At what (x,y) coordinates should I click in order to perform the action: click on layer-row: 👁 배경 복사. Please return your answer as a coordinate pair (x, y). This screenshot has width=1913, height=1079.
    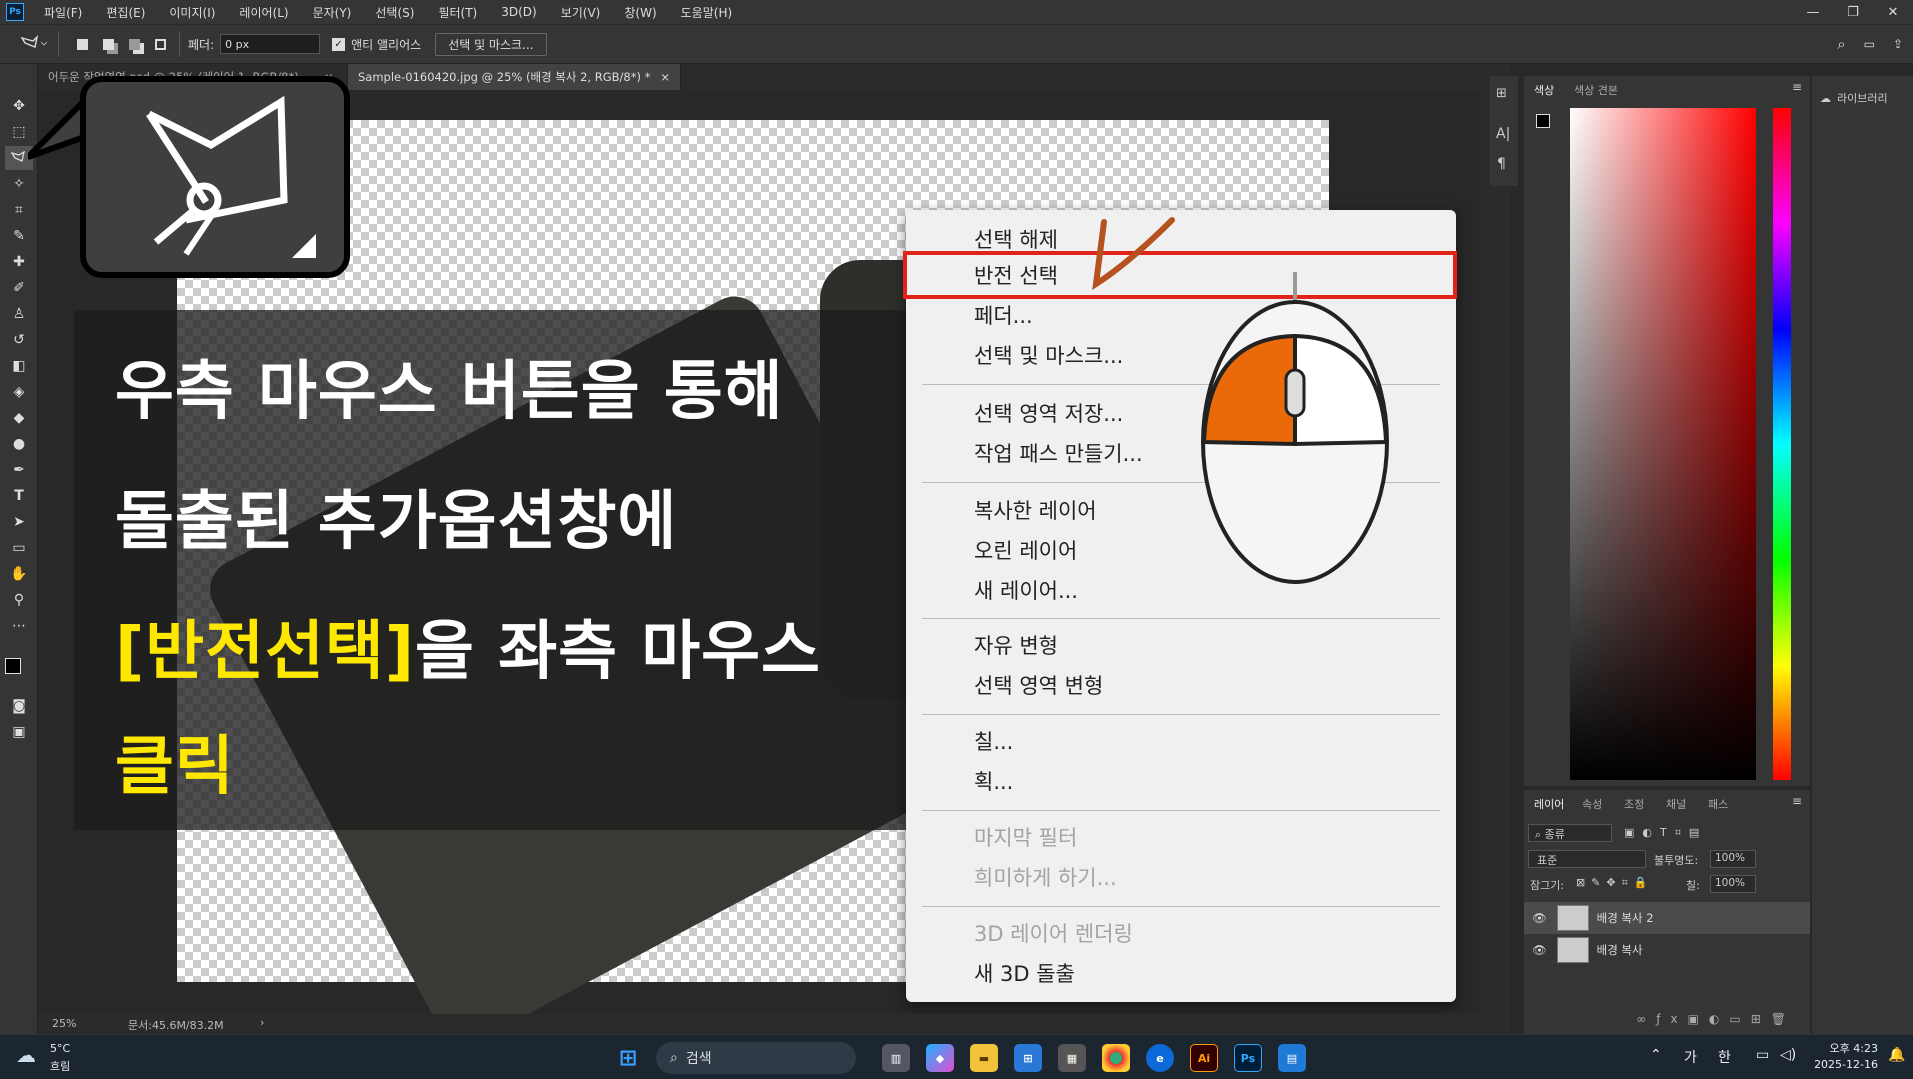
    Looking at the image, I should click on (1667, 950).